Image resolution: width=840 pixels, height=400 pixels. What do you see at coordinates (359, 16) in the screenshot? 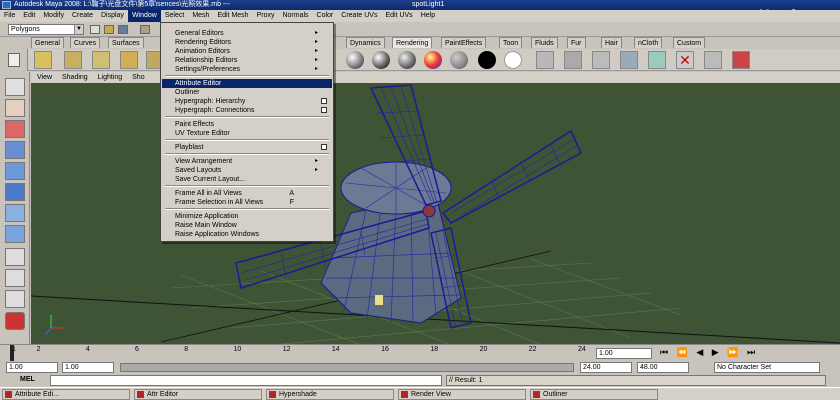
I see `menu-create-uvs: Create UVs` at bounding box center [359, 16].